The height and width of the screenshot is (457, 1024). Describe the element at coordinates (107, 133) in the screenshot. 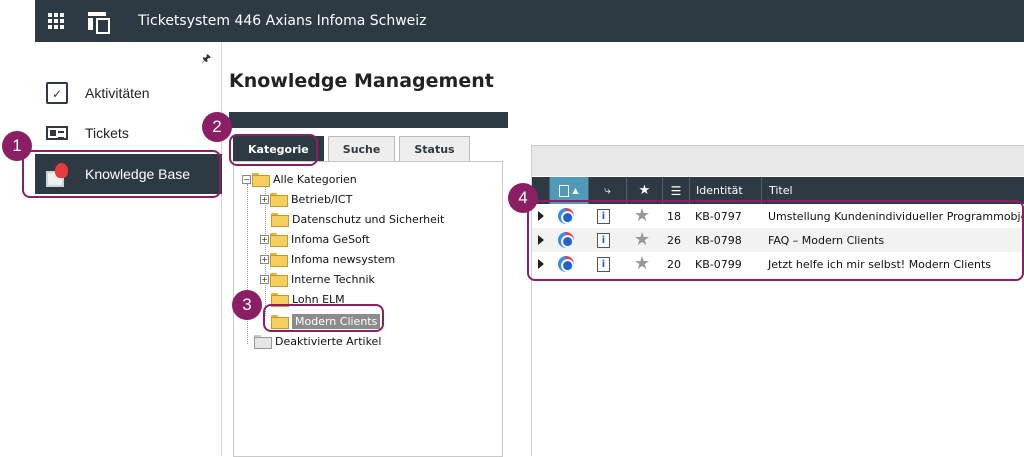

I see `sidebar-item-label: Tickets` at that location.